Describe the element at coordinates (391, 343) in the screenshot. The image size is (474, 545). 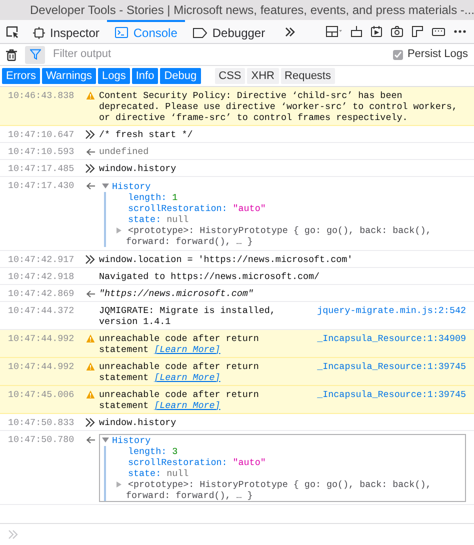
I see `source-link: _Incapsula_Resource:1:34909` at that location.